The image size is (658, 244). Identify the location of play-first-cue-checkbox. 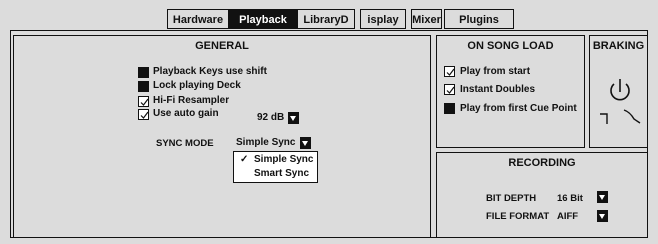
(449, 108).